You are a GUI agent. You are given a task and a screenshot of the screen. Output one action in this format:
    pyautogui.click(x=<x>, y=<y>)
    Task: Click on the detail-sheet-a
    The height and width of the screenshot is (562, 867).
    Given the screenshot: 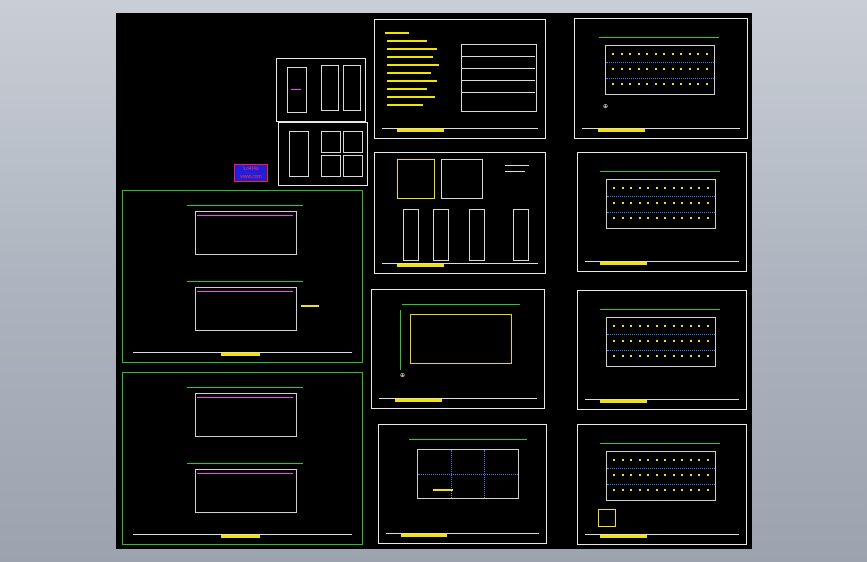 What is the action you would take?
    pyautogui.click(x=321, y=90)
    